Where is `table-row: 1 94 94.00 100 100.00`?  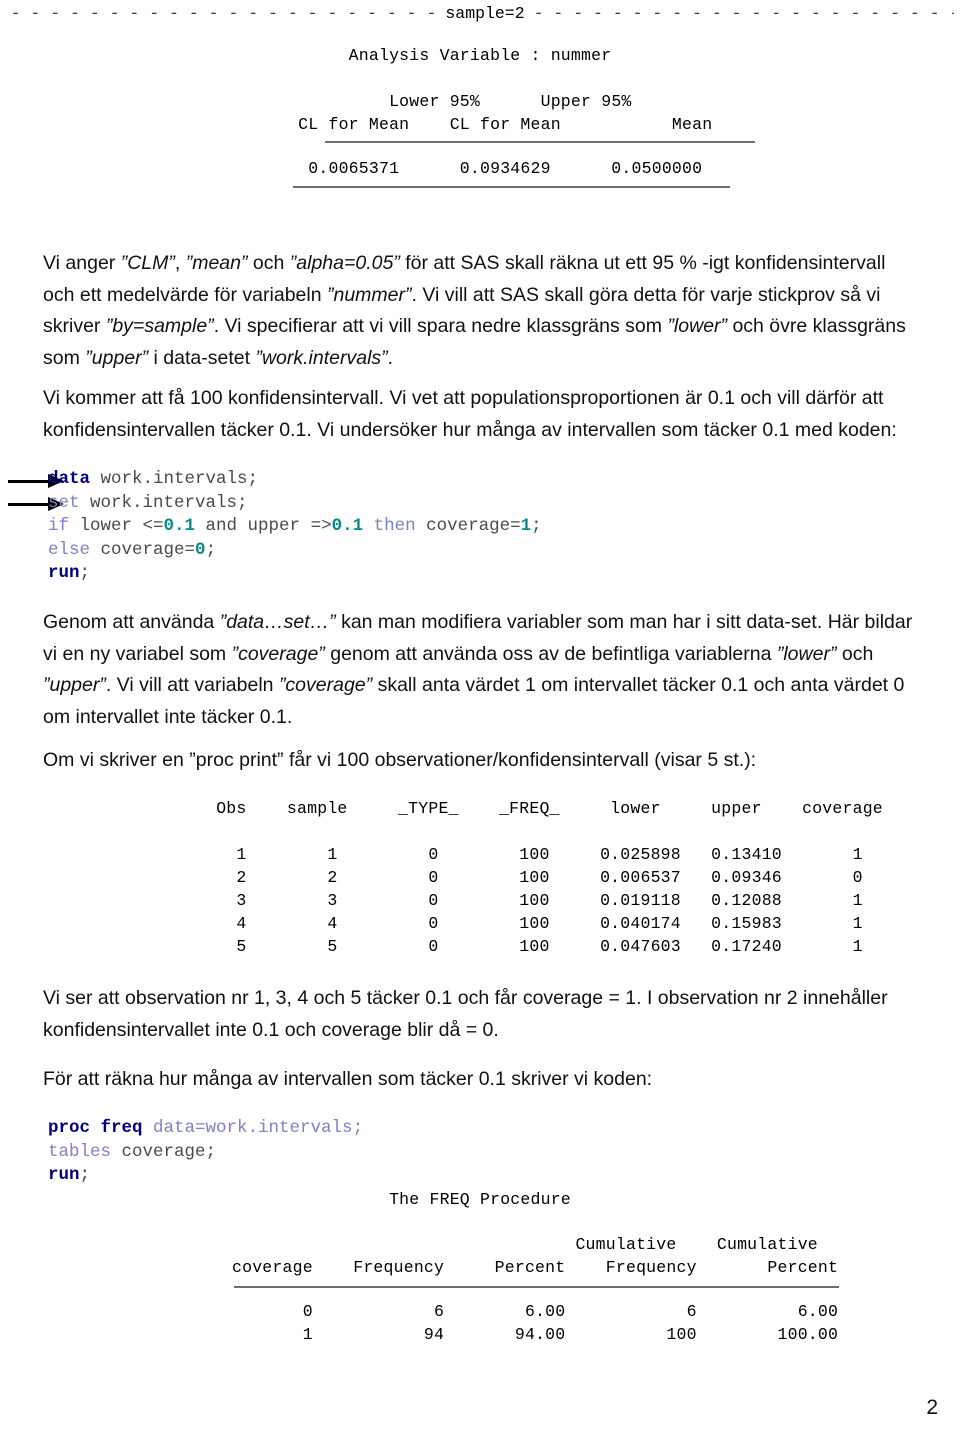 table-row: 1 94 94.00 100 100.00 is located at coordinates (535, 1334).